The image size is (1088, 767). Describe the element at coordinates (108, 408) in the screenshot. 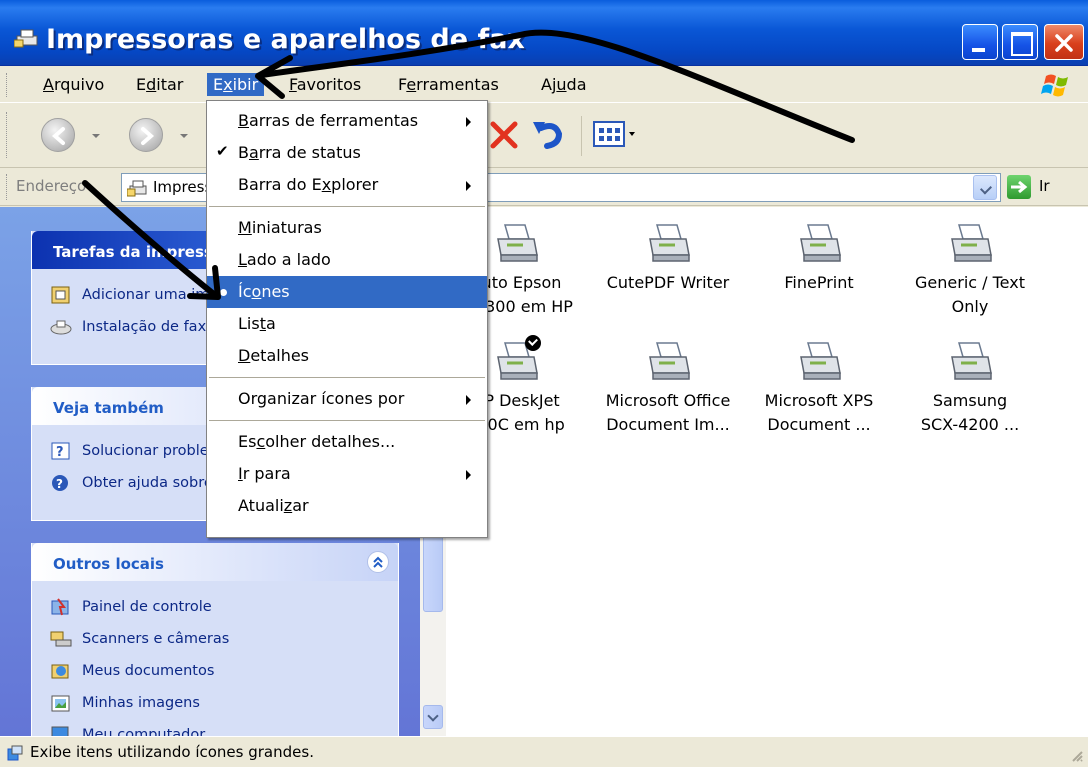

I see `see-also-title: Veja também` at that location.